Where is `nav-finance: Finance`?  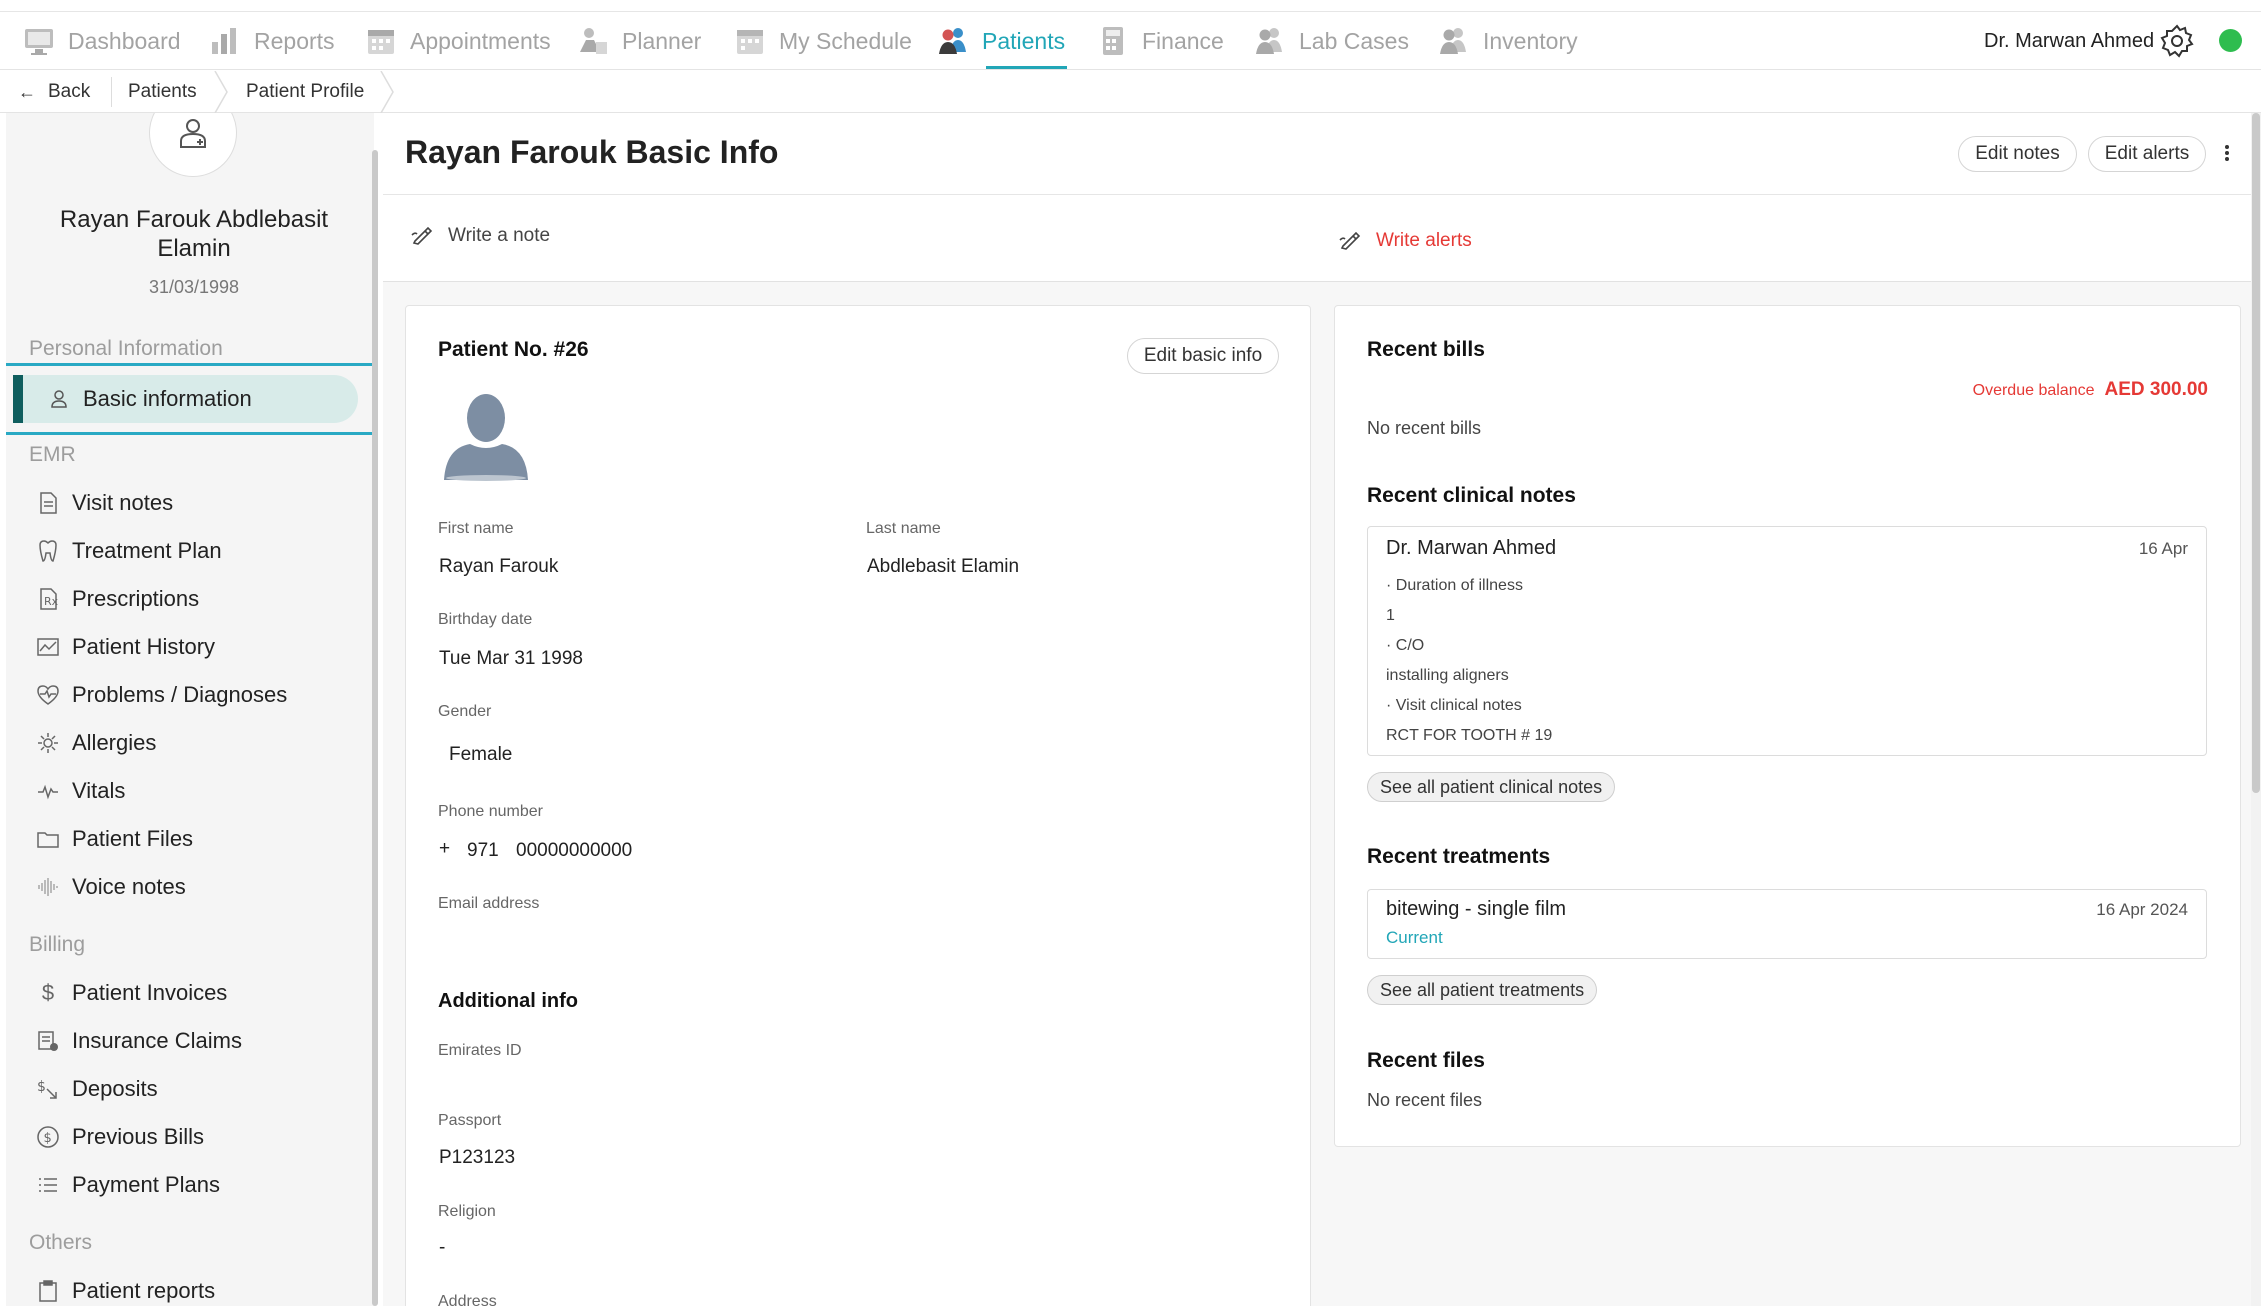 nav-finance: Finance is located at coordinates (1160, 41).